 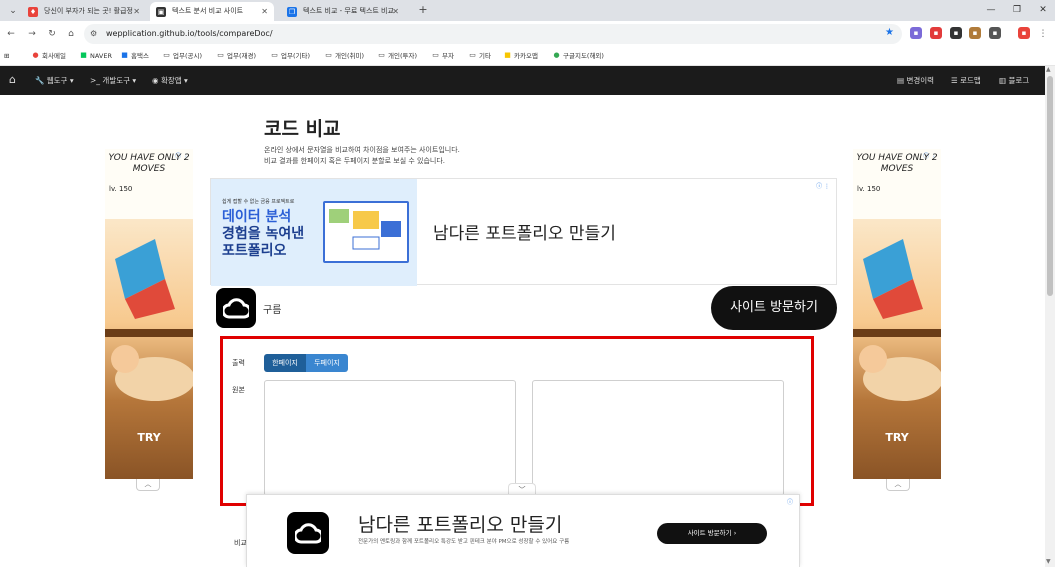 I want to click on ad-headline: YOU HAVE ONLY 2 MOVES, so click(x=149, y=163).